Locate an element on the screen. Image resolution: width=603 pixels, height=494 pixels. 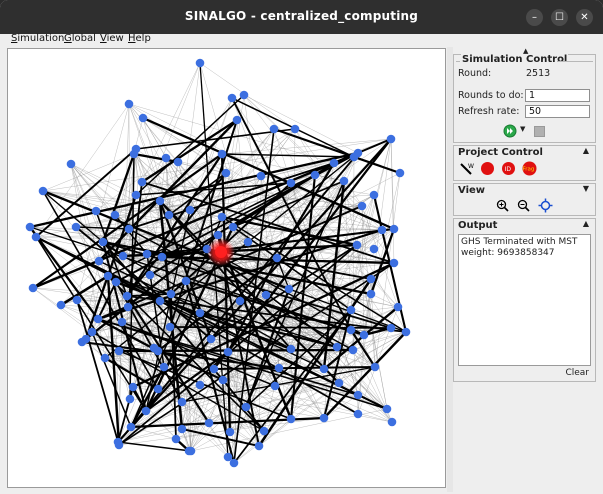
output-collapse-icon: ▲ is located at coordinates (586, 223).